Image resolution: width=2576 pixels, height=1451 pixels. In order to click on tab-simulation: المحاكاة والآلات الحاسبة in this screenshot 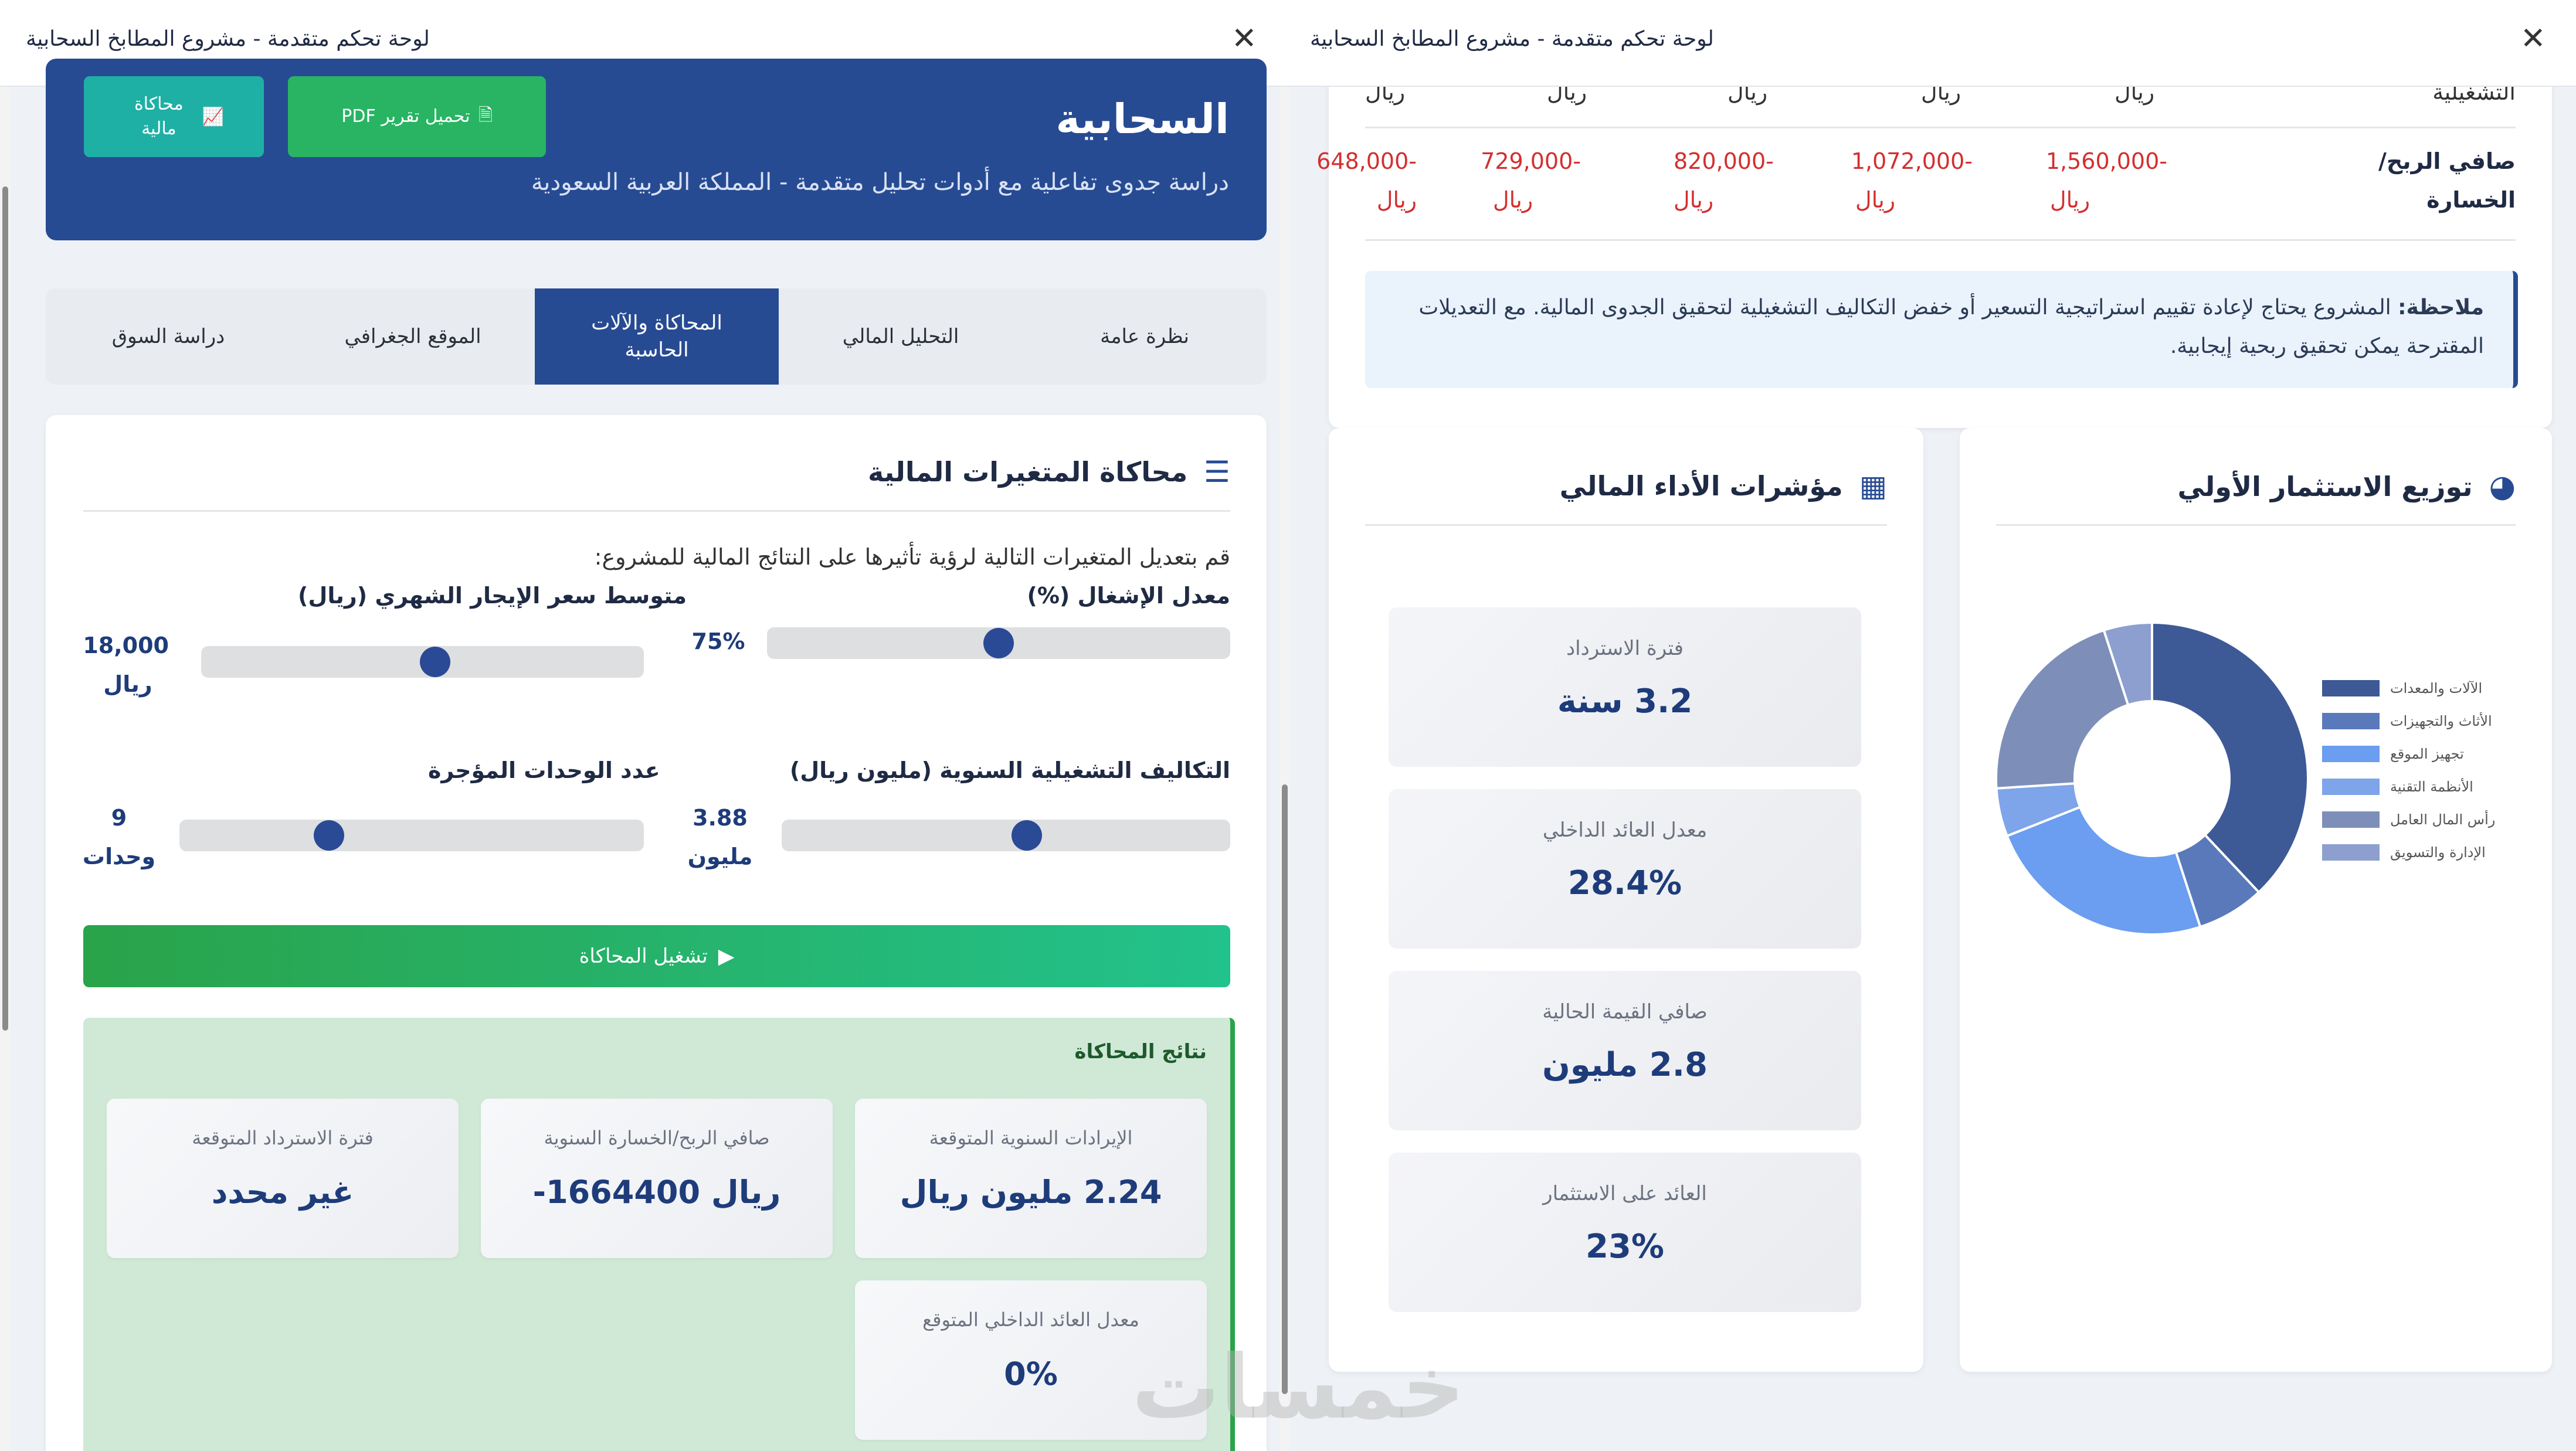, I will do `click(657, 336)`.